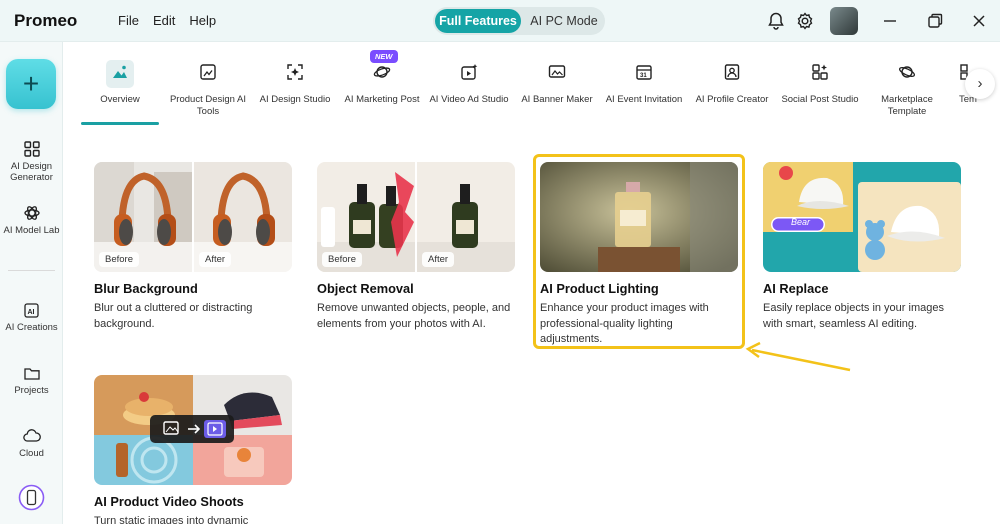  What do you see at coordinates (820, 99) in the screenshot?
I see `tab-label: Social Post Studio` at bounding box center [820, 99].